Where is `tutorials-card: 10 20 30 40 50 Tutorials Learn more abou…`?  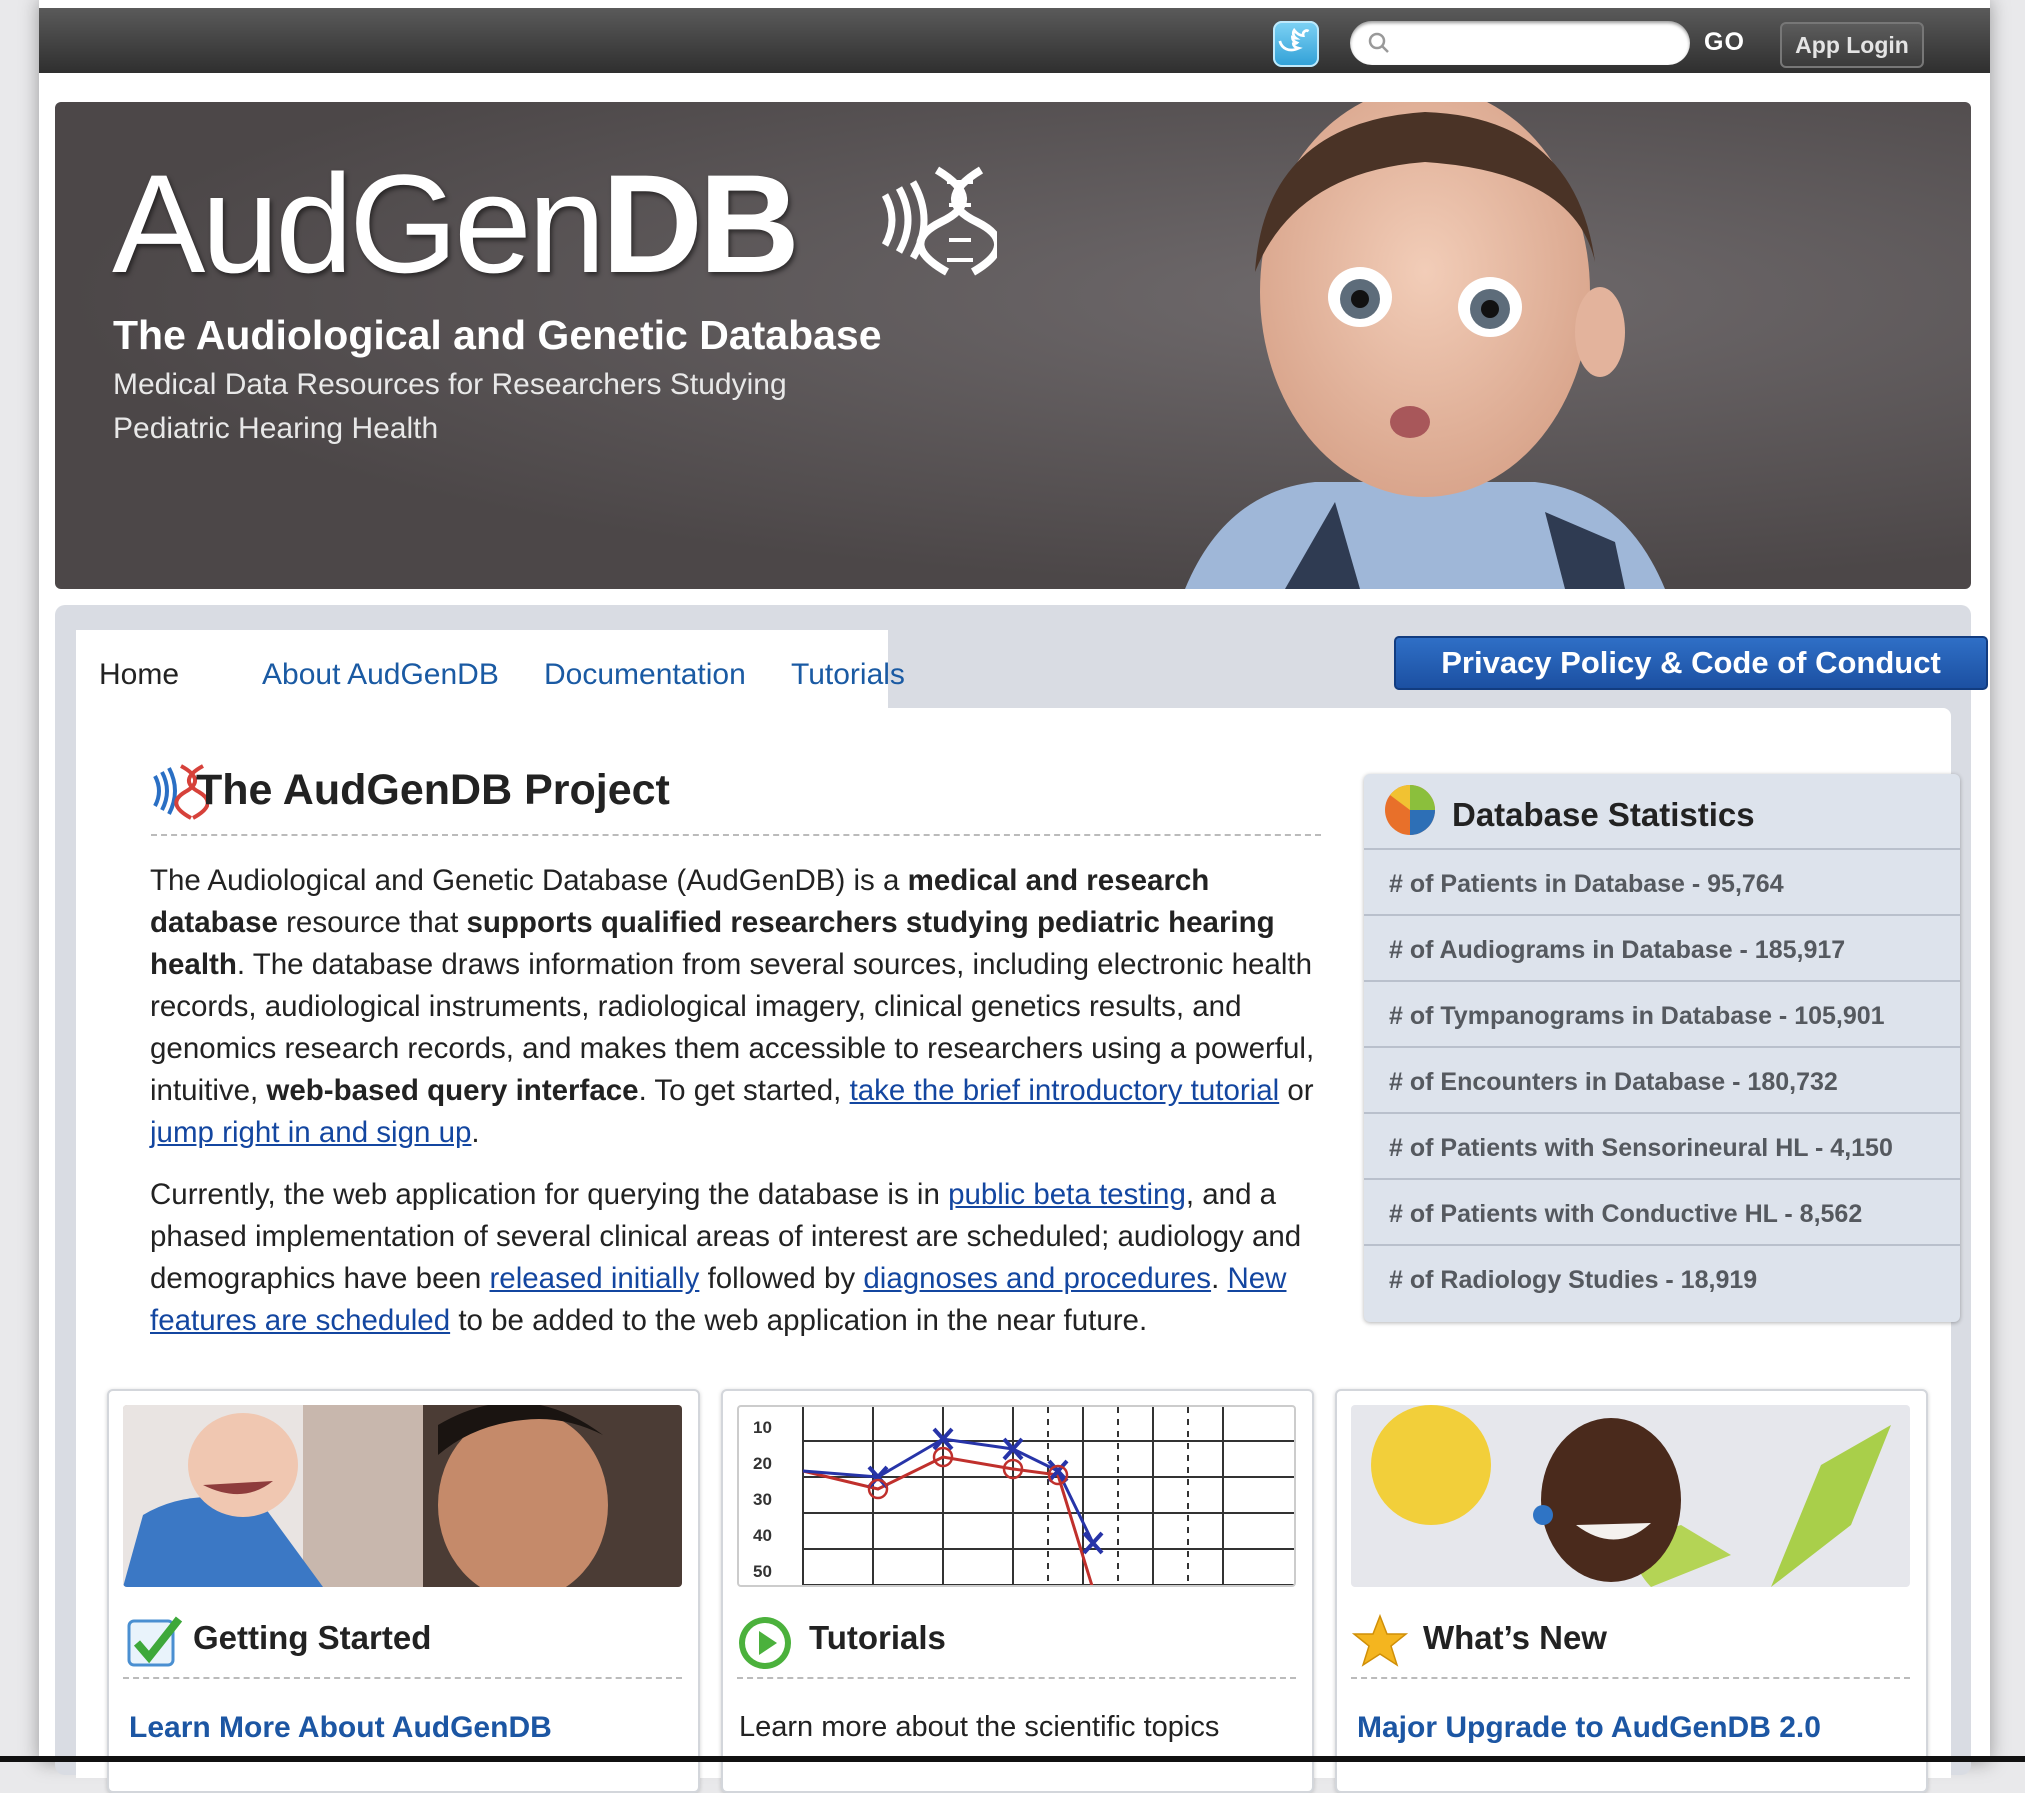
tutorials-card: 10 20 30 40 50 Tutorials Learn more abou… is located at coordinates (1017, 1591).